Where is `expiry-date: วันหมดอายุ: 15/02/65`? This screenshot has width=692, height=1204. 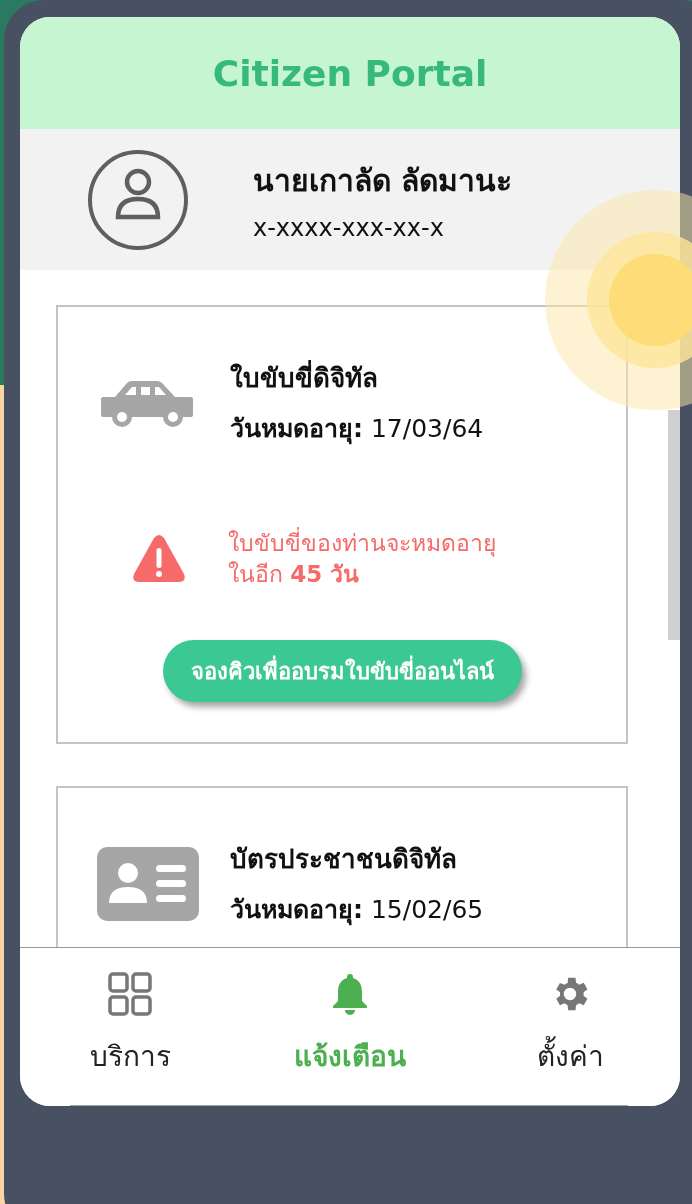
expiry-date: วันหมดอายุ: 15/02/65 is located at coordinates (357, 911).